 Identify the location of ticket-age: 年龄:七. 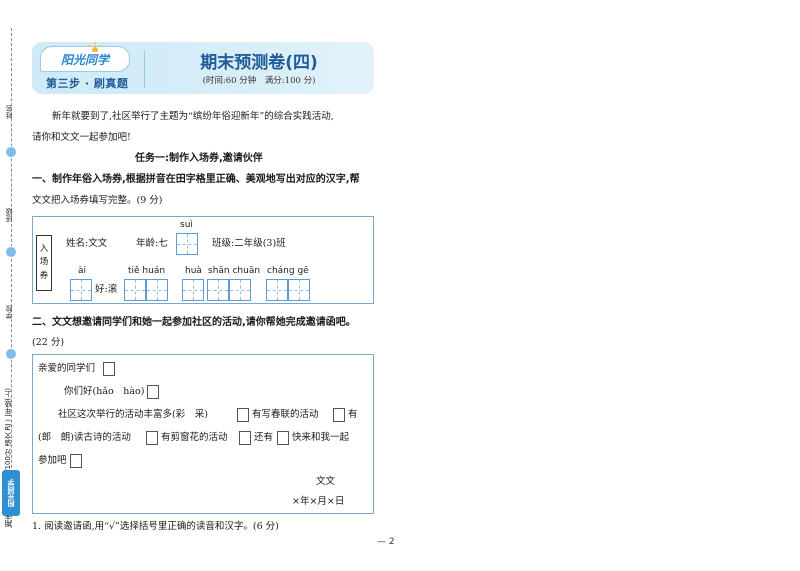
(152, 243).